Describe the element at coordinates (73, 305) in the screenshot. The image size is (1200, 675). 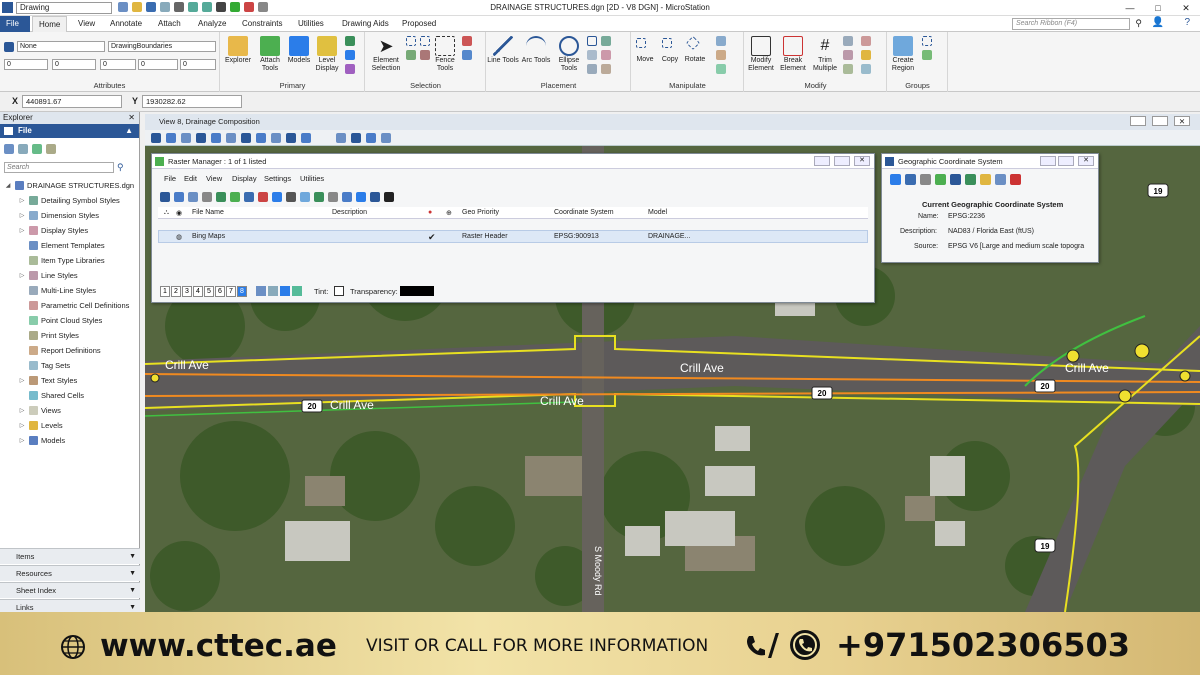
I see `tree-item: Parametric Cell Definitions` at that location.